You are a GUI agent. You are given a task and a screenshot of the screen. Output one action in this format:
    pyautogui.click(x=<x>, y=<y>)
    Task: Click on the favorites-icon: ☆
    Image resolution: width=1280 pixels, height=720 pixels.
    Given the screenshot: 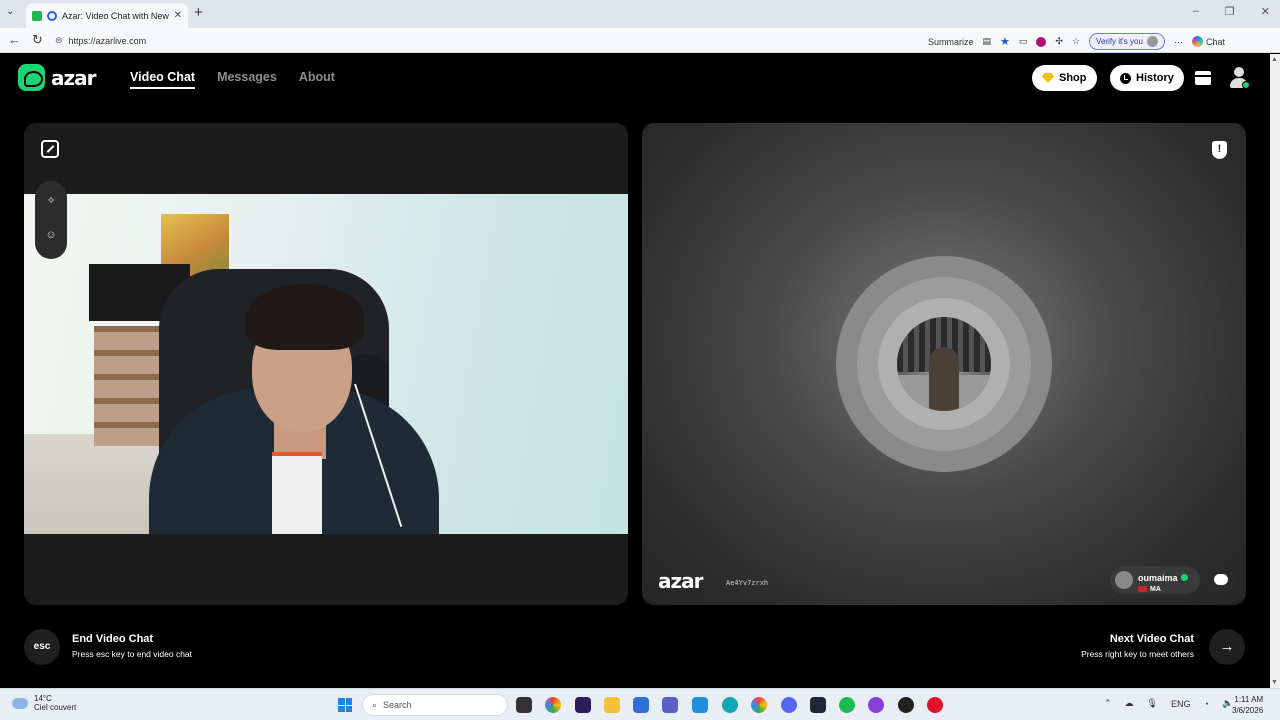 What is the action you would take?
    pyautogui.click(x=1076, y=41)
    